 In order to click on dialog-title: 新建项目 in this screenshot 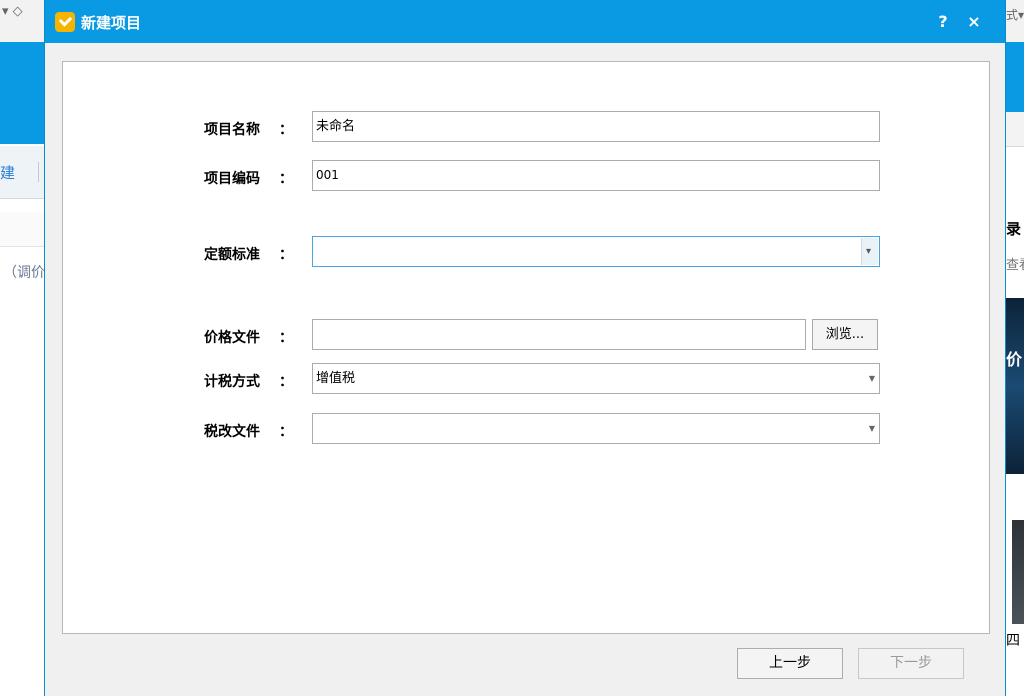, I will do `click(111, 23)`.